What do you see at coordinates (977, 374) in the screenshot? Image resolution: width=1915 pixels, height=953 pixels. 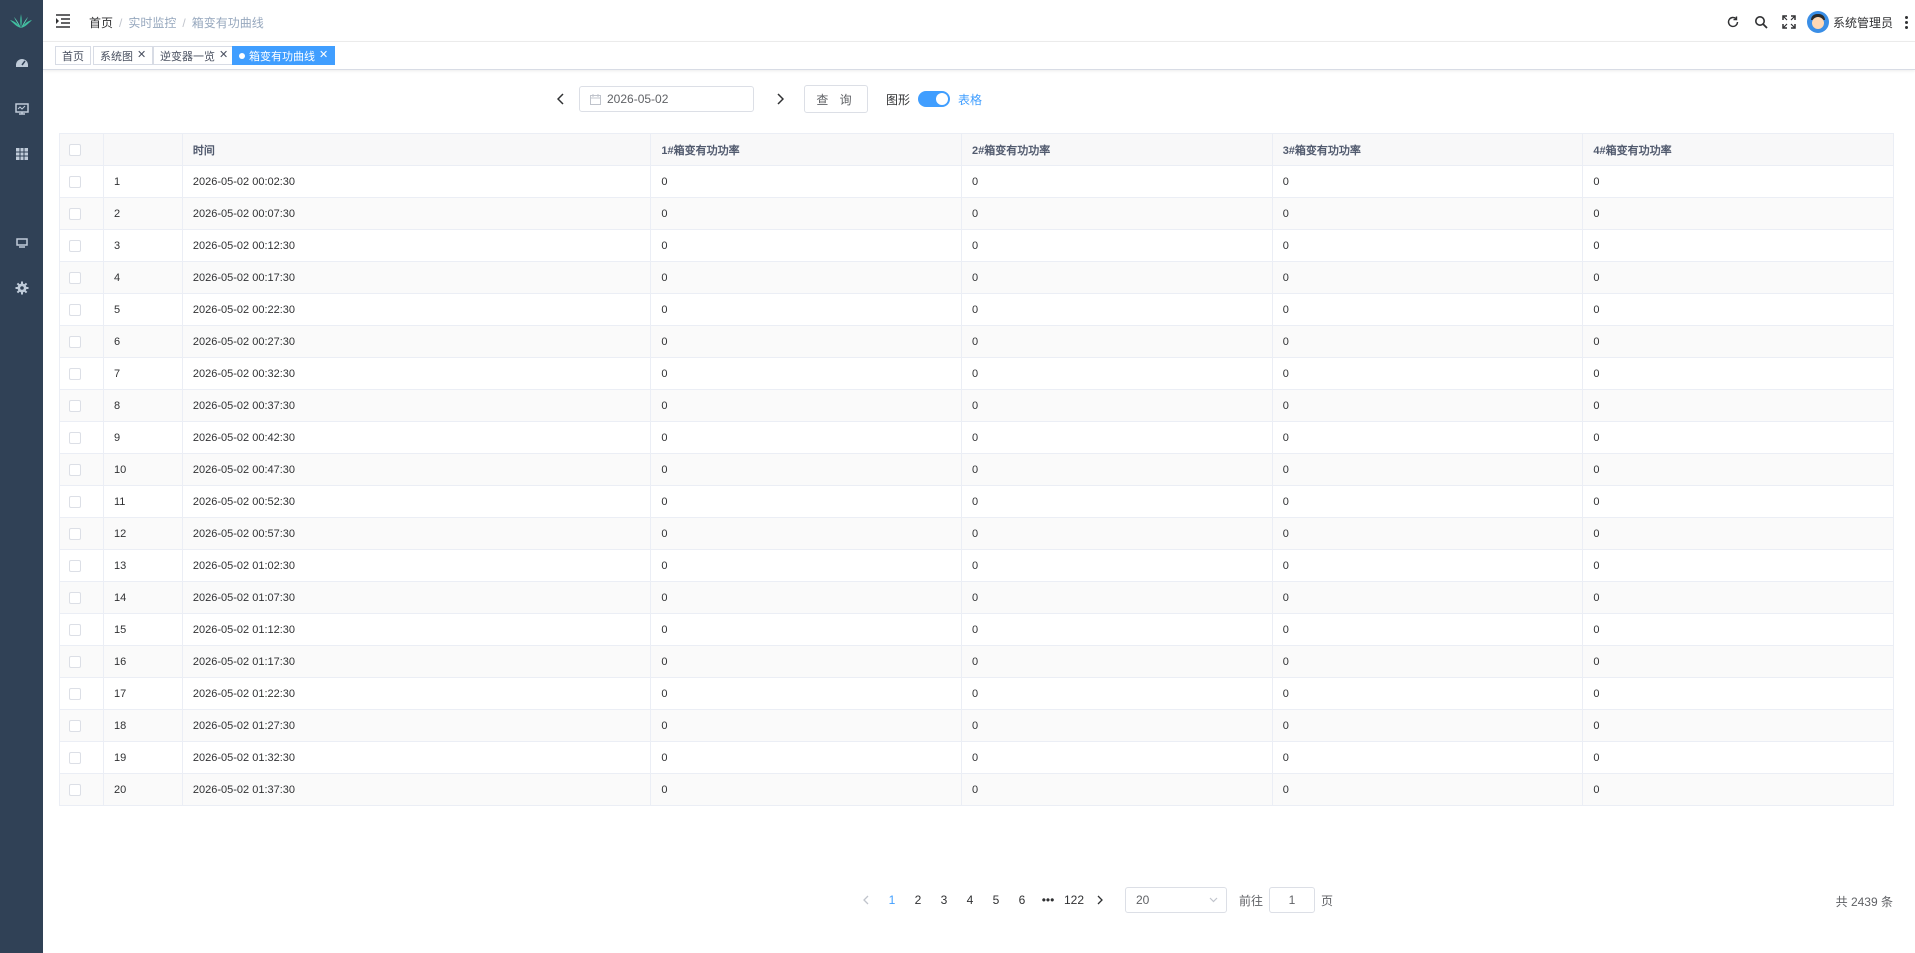 I see `table-row: 7 2026-05-02 00:32:30 0 0 0 0` at bounding box center [977, 374].